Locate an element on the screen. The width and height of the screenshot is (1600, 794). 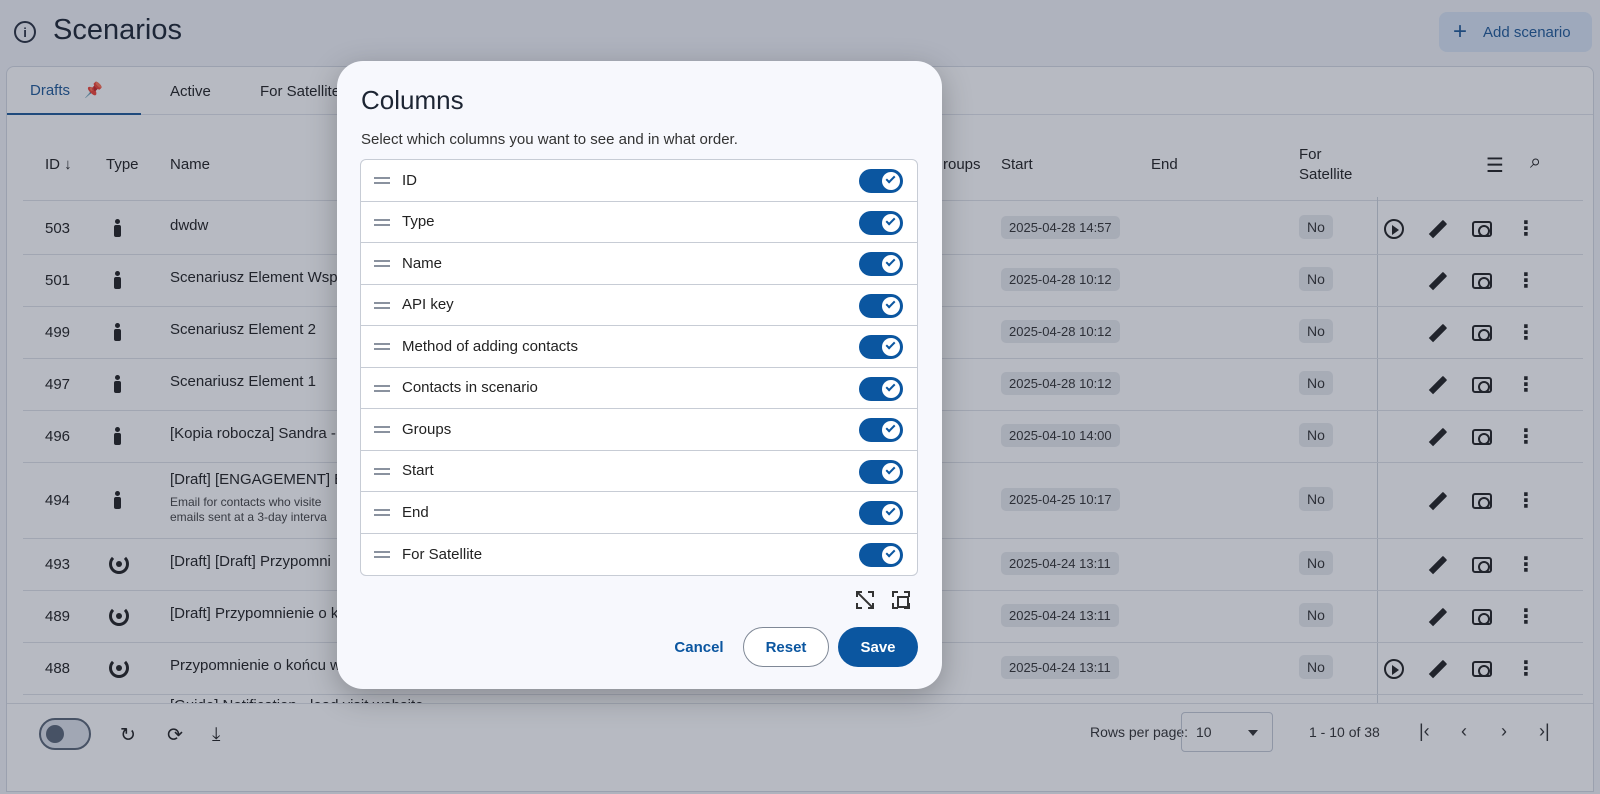
column-option-label: For Satellite is located at coordinates (442, 554).